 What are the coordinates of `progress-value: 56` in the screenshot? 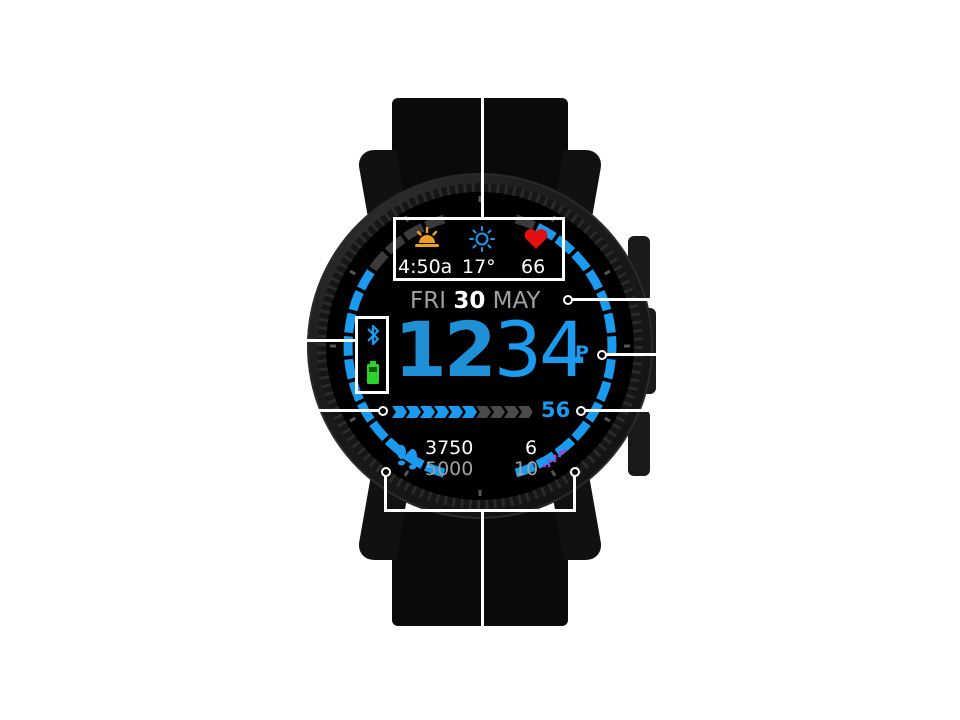 It's located at (556, 410).